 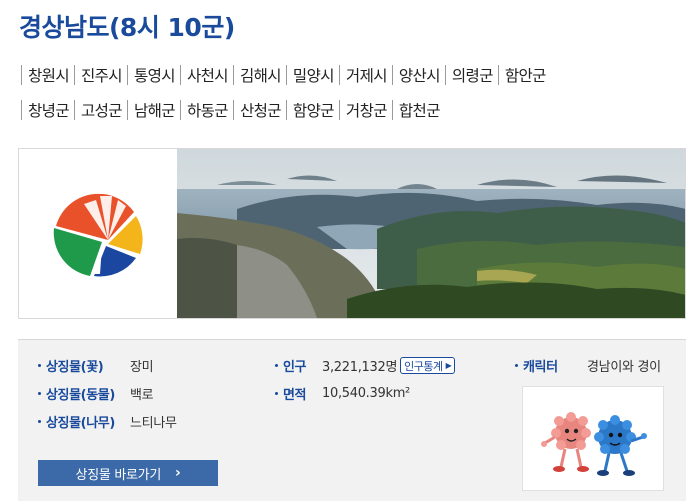 I want to click on district-link-sancheong: 산청군, so click(x=259, y=109).